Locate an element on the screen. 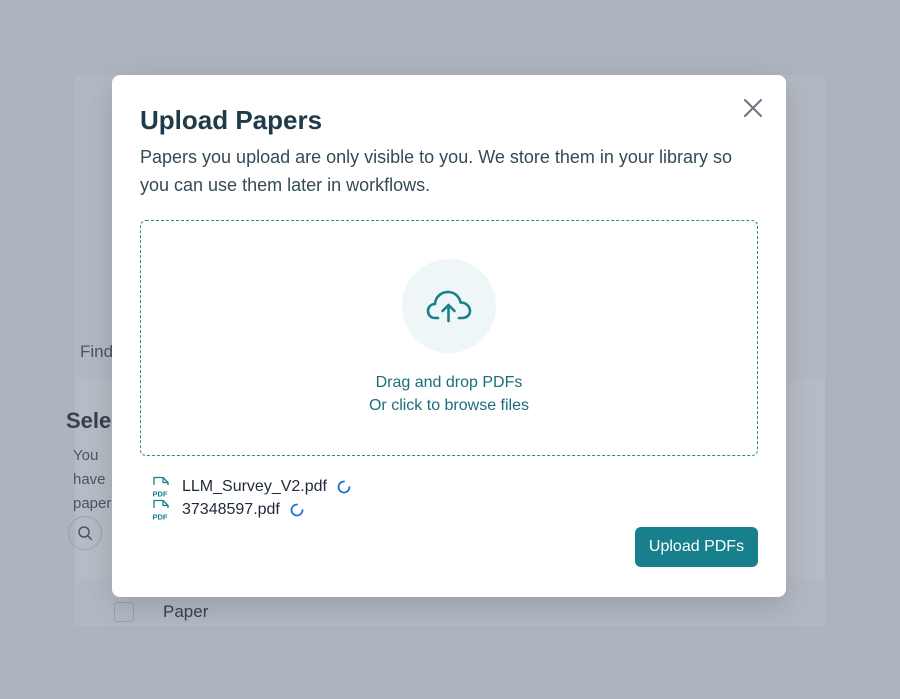  file-list-item: PDF 37348597.pdf is located at coordinates (228, 510).